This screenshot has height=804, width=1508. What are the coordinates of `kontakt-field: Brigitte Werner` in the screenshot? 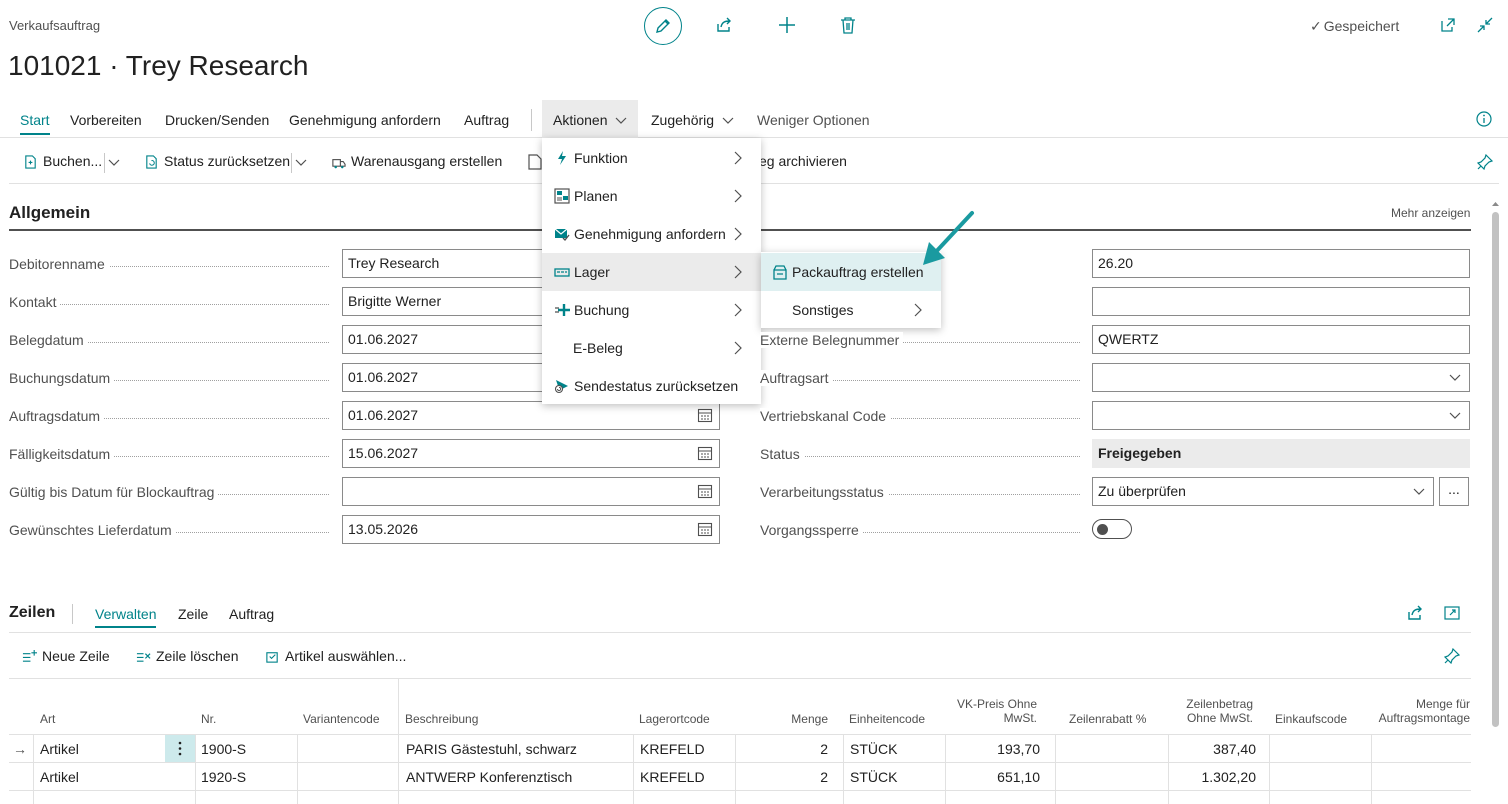 It's located at (447, 301).